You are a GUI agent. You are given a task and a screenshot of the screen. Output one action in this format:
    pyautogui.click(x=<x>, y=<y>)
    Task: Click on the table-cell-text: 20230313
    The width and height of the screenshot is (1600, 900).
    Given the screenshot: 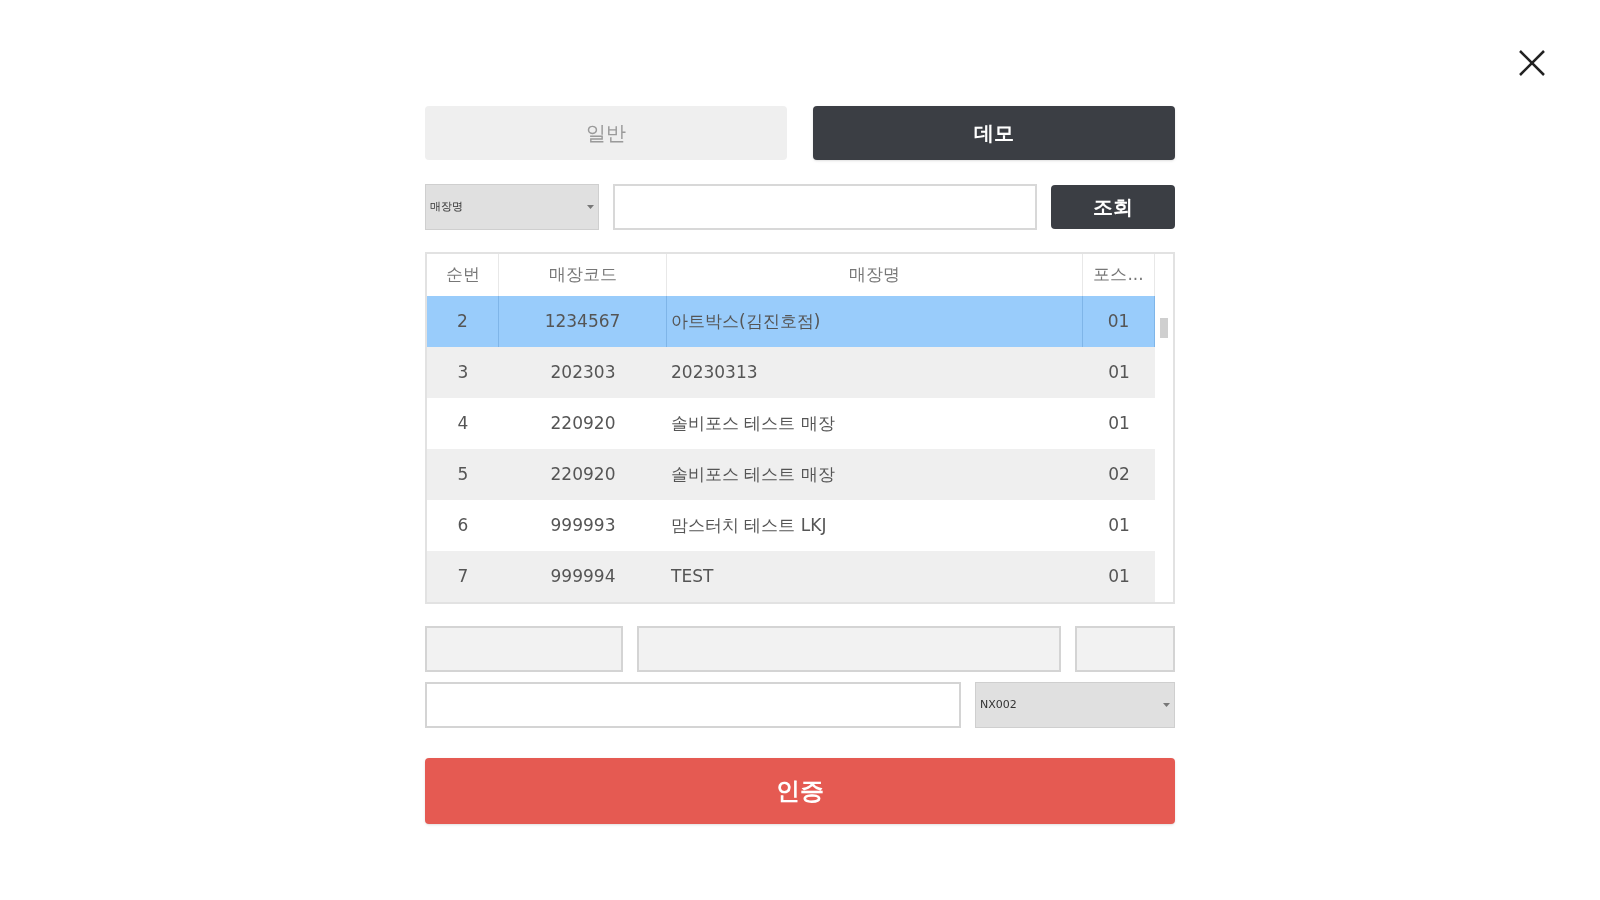 What is the action you would take?
    pyautogui.click(x=714, y=372)
    